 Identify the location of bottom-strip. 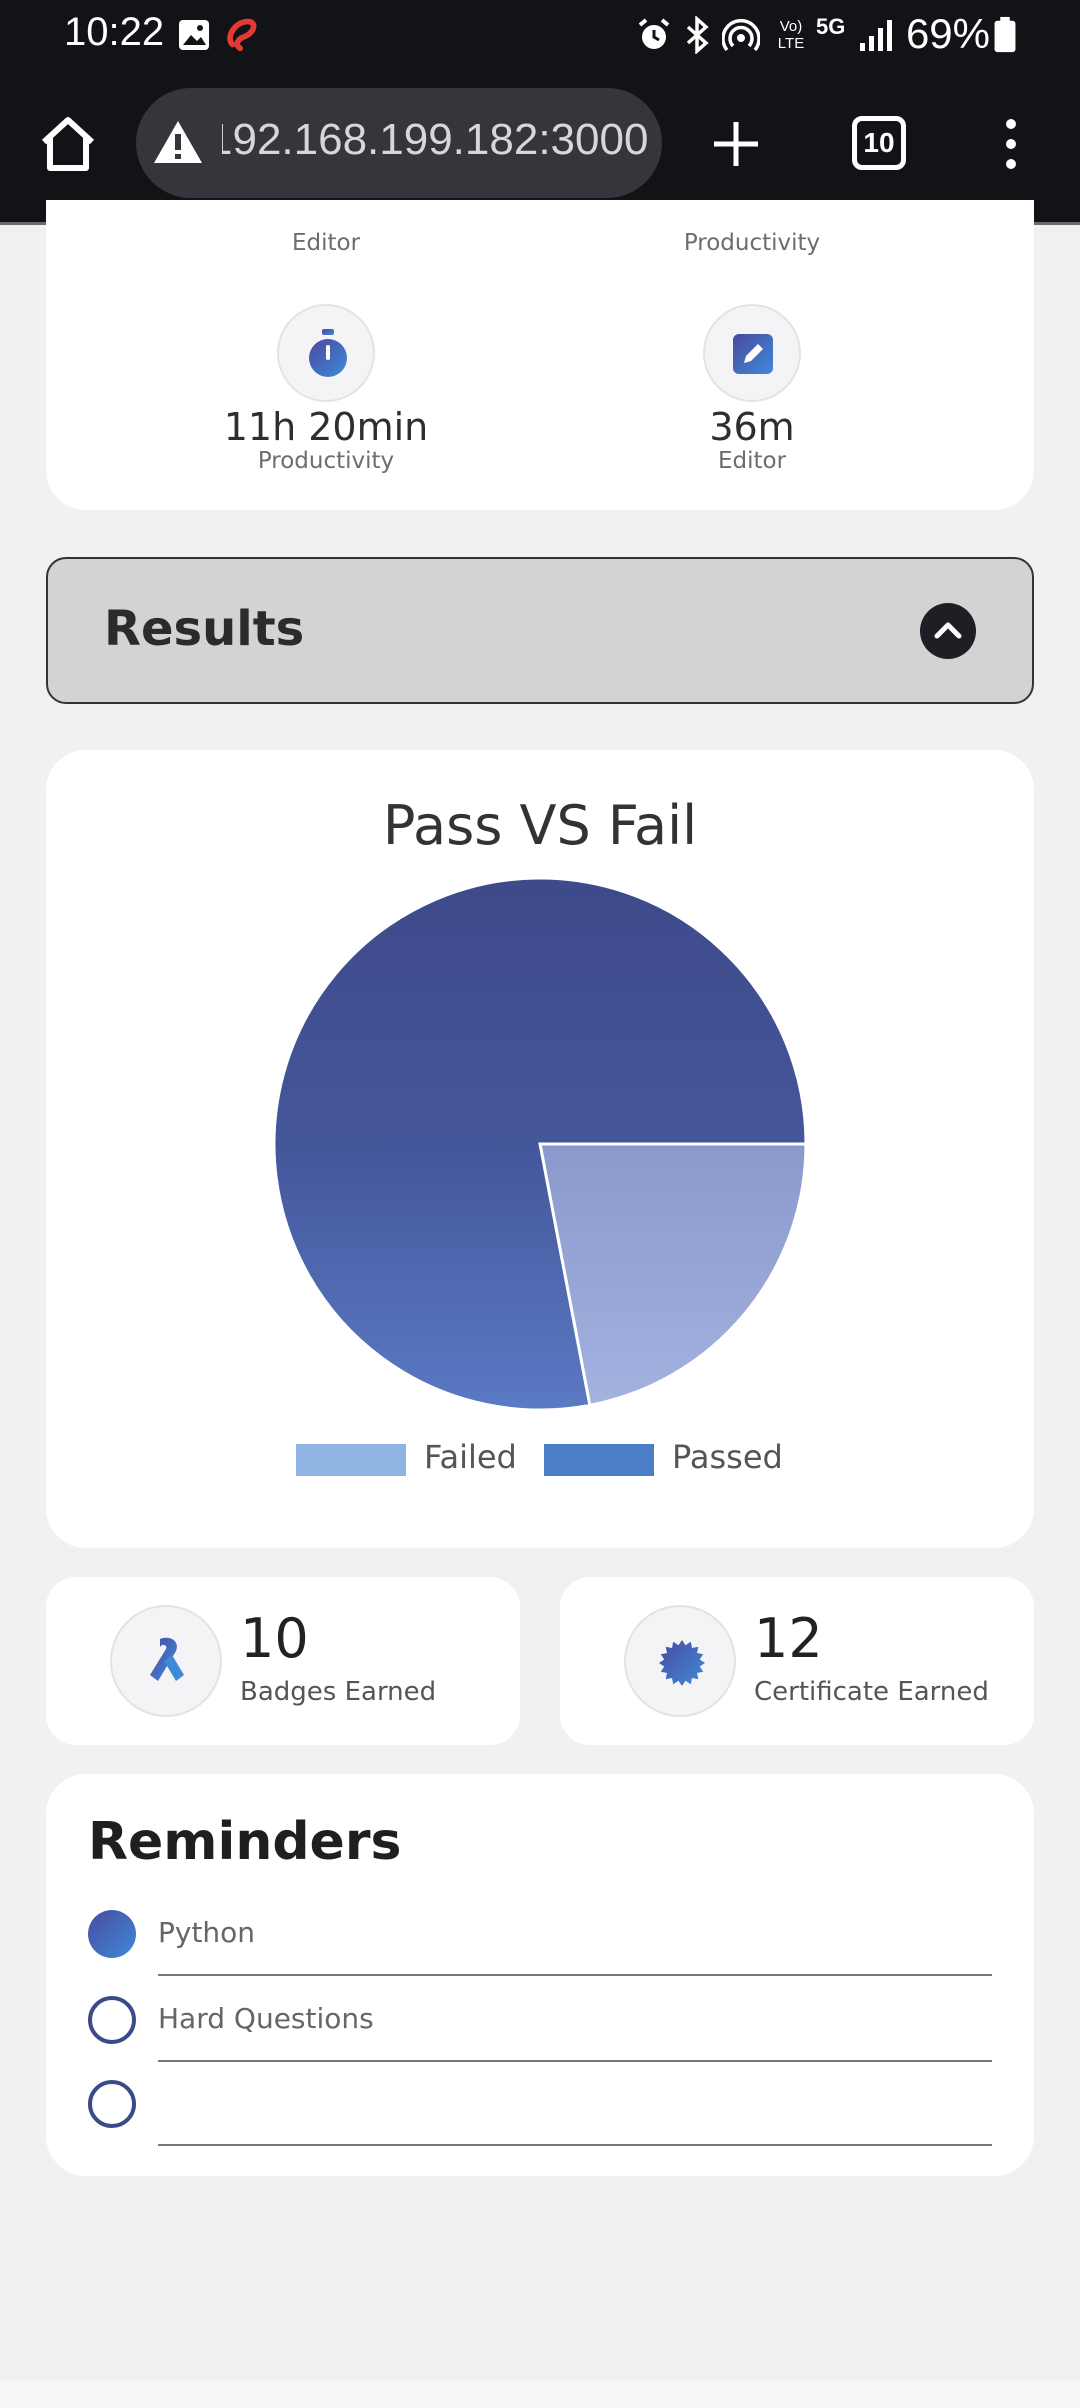
(540, 2394).